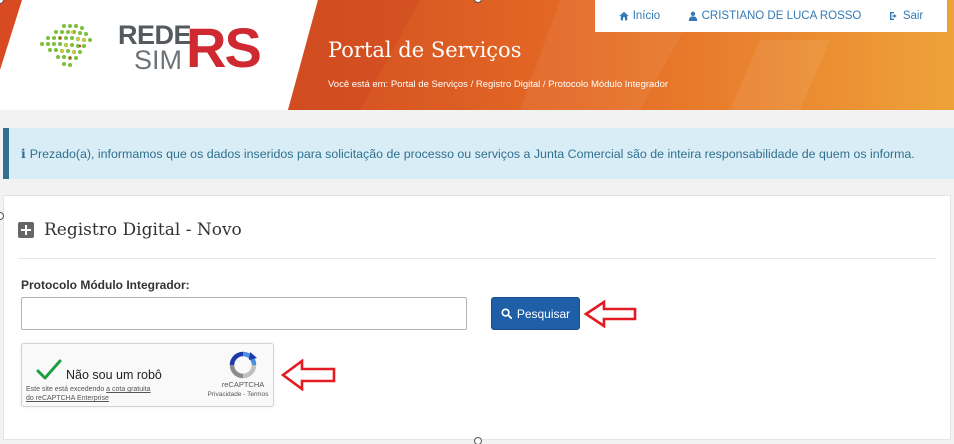 This screenshot has height=444, width=954. Describe the element at coordinates (66, 389) in the screenshot. I see `recaptcha-warning-text: Este site está excedendo` at that location.